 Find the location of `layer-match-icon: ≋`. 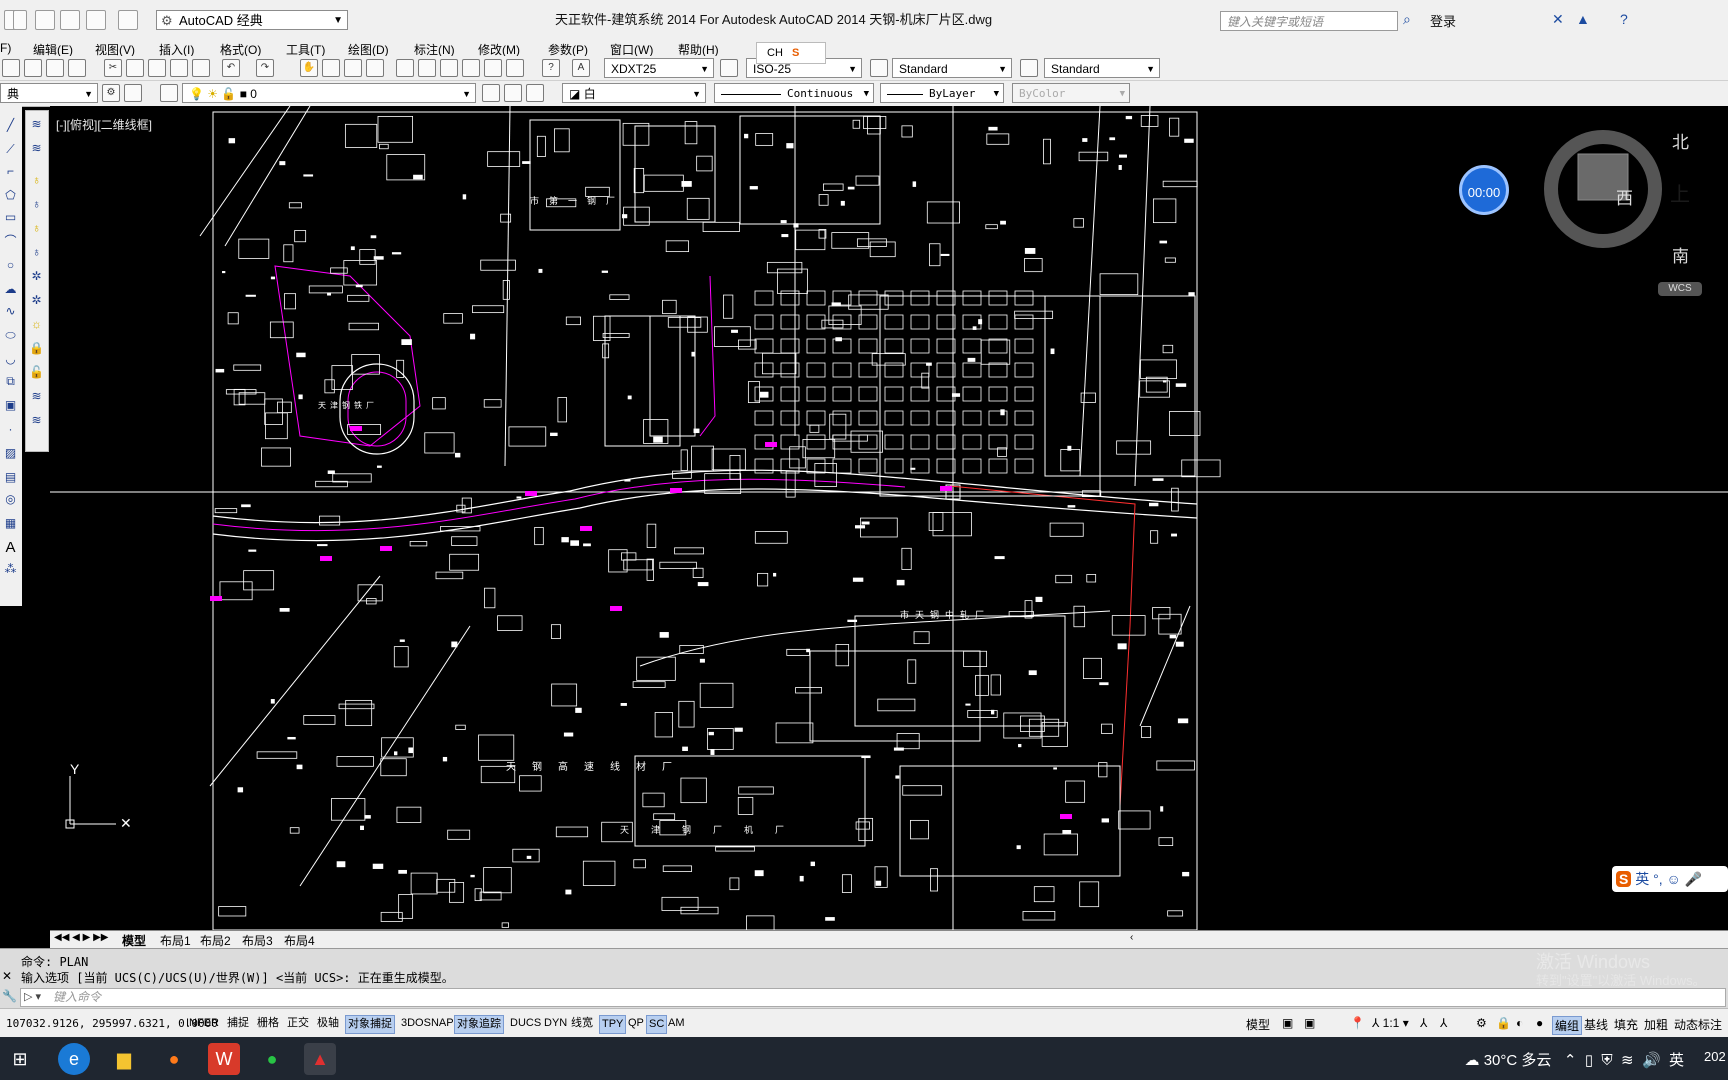

layer-match-icon: ≋ is located at coordinates (36, 148).